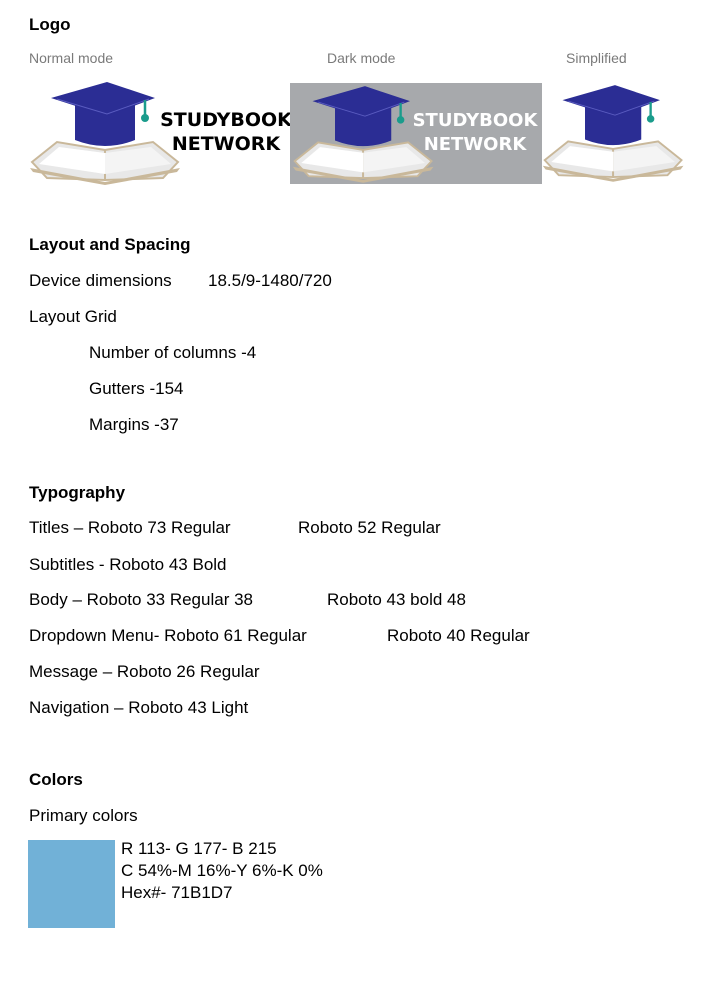  I want to click on colors-heading: Colors, so click(56, 779).